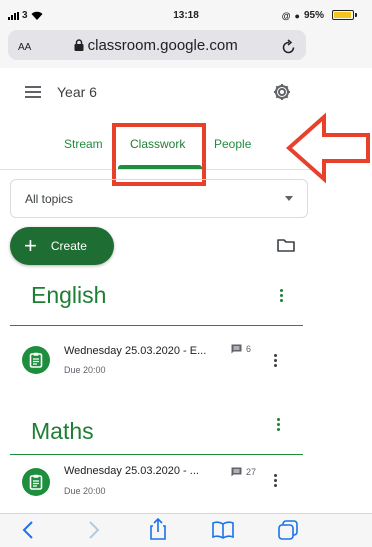 The width and height of the screenshot is (372, 547). What do you see at coordinates (62, 431) in the screenshot?
I see `topic-title-maths: Maths` at bounding box center [62, 431].